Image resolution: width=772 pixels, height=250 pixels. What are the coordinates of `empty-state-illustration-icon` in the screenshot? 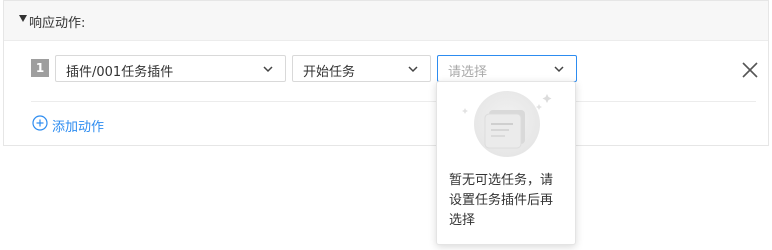 It's located at (507, 124).